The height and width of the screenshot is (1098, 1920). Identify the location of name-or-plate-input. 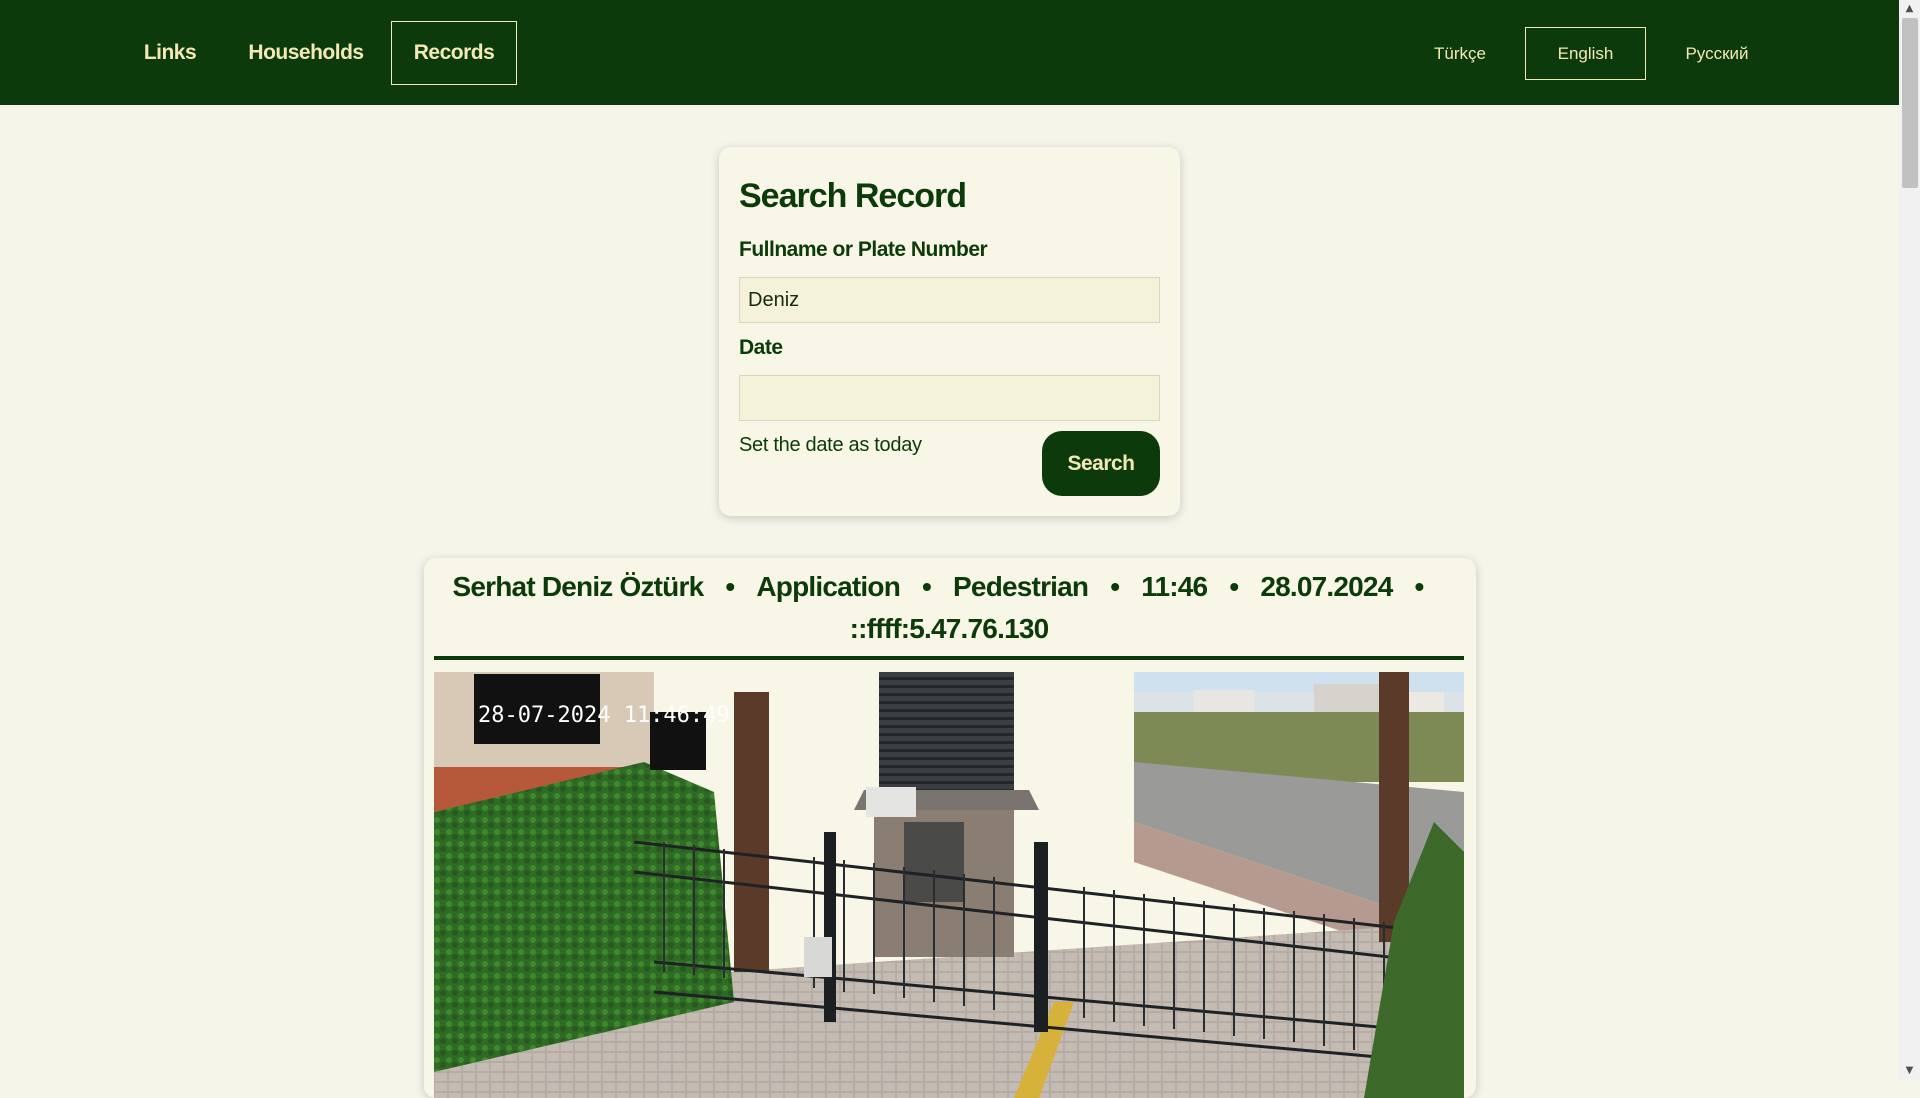
(949, 300).